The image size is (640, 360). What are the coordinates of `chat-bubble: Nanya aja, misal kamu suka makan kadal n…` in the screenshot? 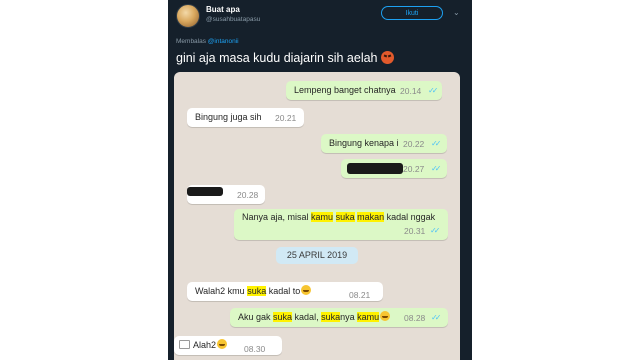 It's located at (341, 224).